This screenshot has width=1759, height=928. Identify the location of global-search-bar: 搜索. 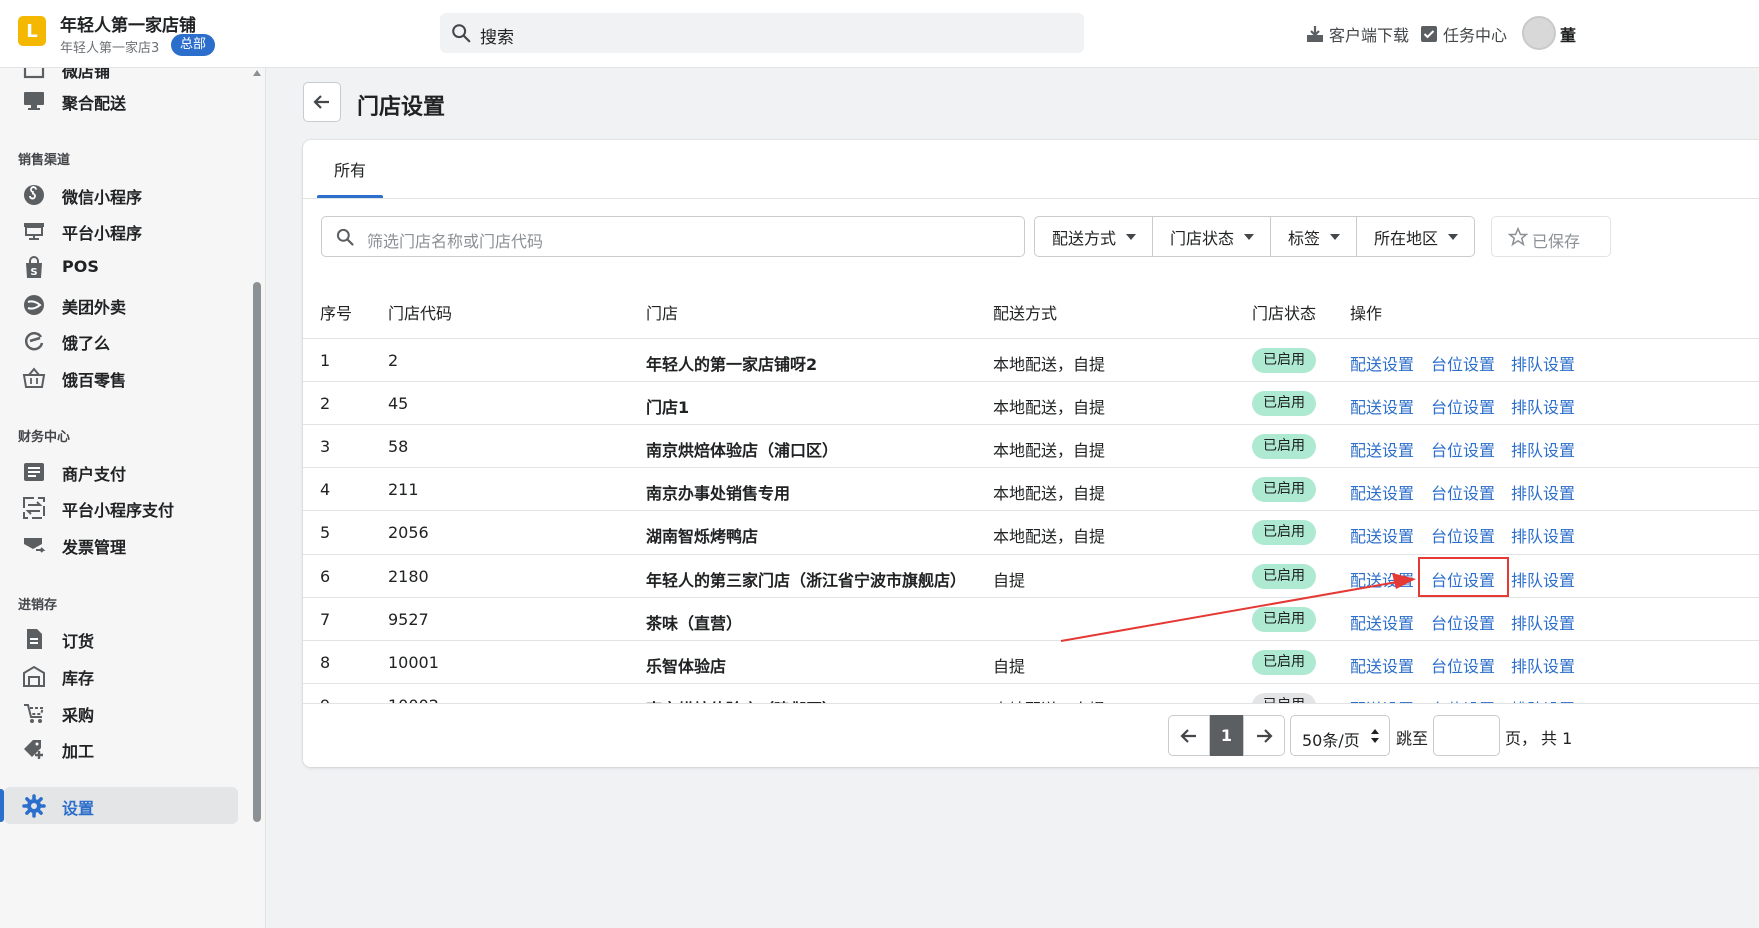
(762, 33).